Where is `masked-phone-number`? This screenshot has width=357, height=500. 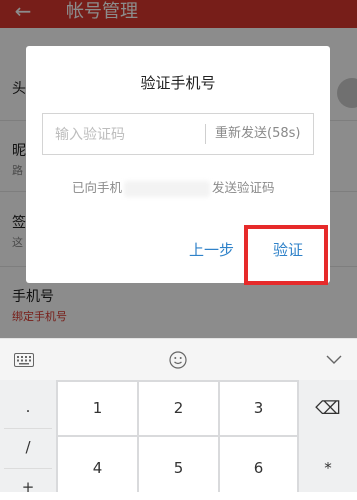
masked-phone-number is located at coordinates (167, 188).